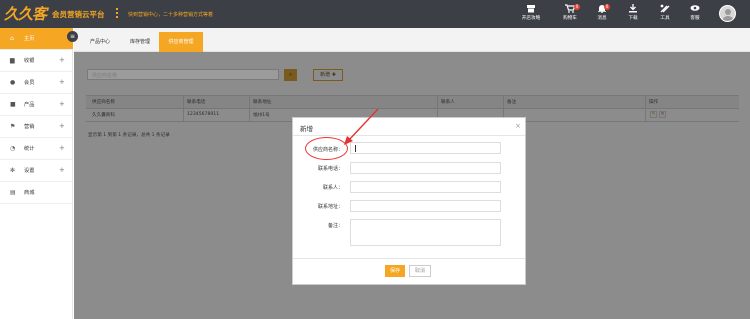 The image size is (750, 319). I want to click on shop-icon: ▤, so click(13, 192).